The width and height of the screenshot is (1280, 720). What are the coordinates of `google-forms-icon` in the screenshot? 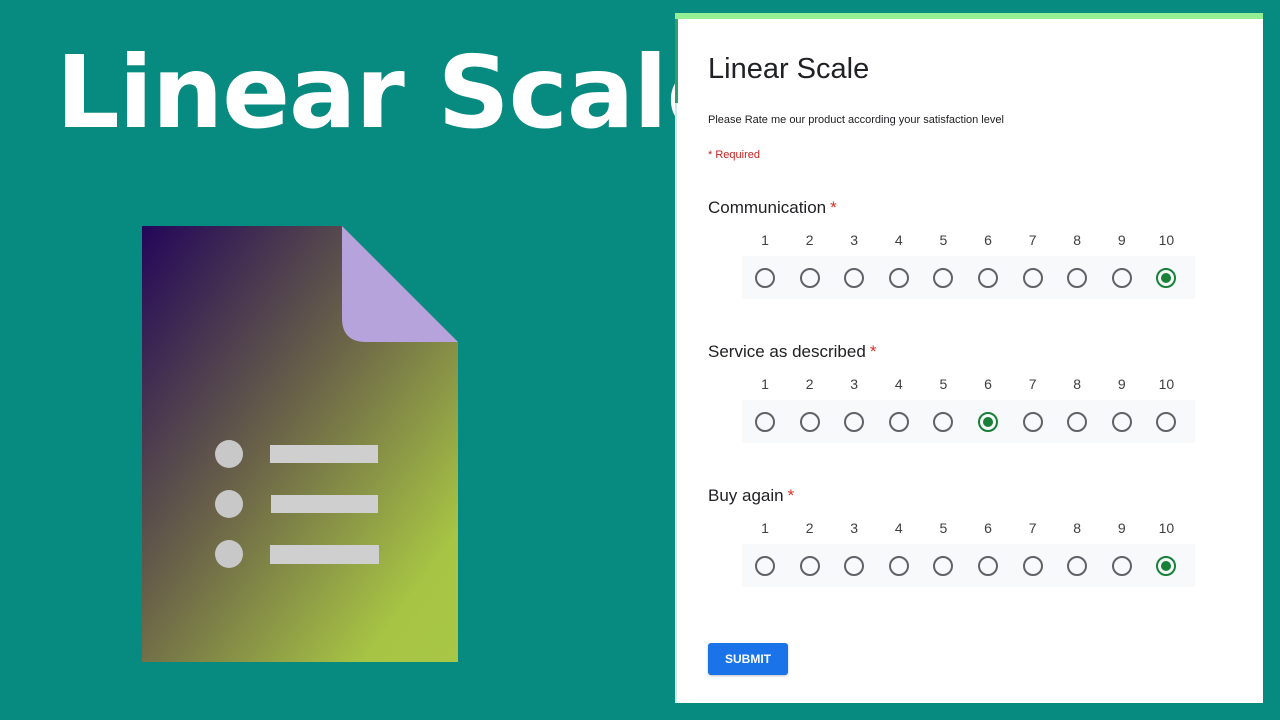 It's located at (300, 444).